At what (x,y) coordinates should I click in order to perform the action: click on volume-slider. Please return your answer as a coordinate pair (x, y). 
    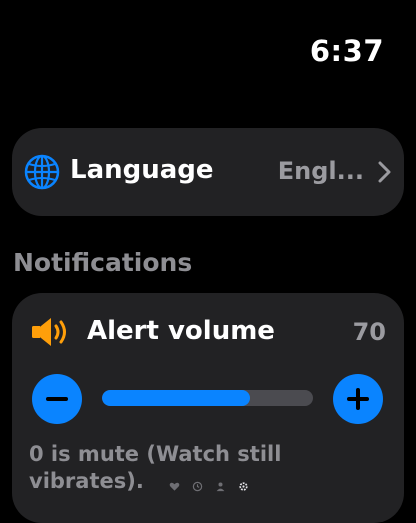
    Looking at the image, I should click on (207, 398).